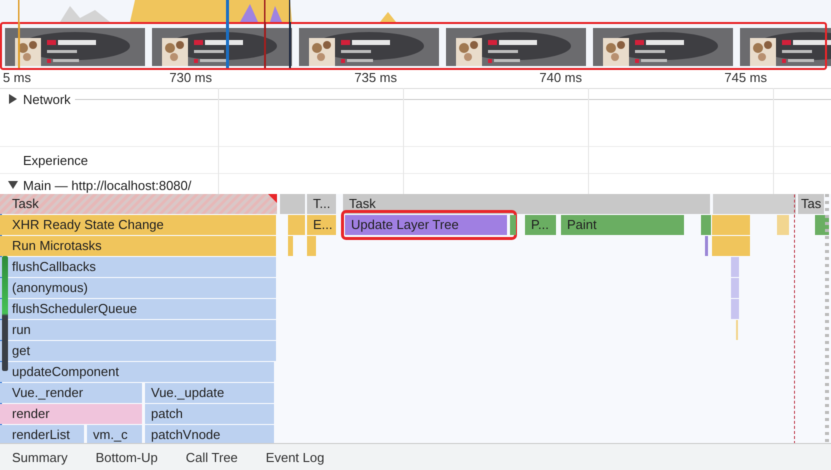 This screenshot has width=831, height=470. I want to click on track-label: Experience, so click(55, 160).